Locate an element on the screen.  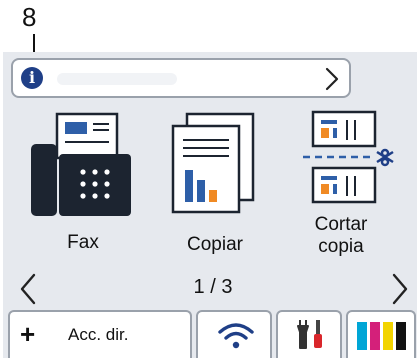
shortcuts-button: + Acc. dir. is located at coordinates (100, 334).